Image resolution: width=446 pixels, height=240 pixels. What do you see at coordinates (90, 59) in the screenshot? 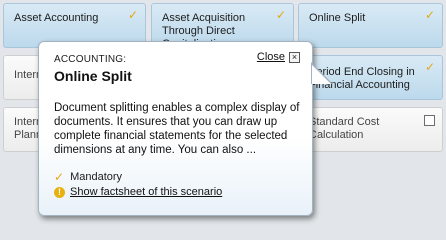
I see `popup-category: ACCOUNTING:` at bounding box center [90, 59].